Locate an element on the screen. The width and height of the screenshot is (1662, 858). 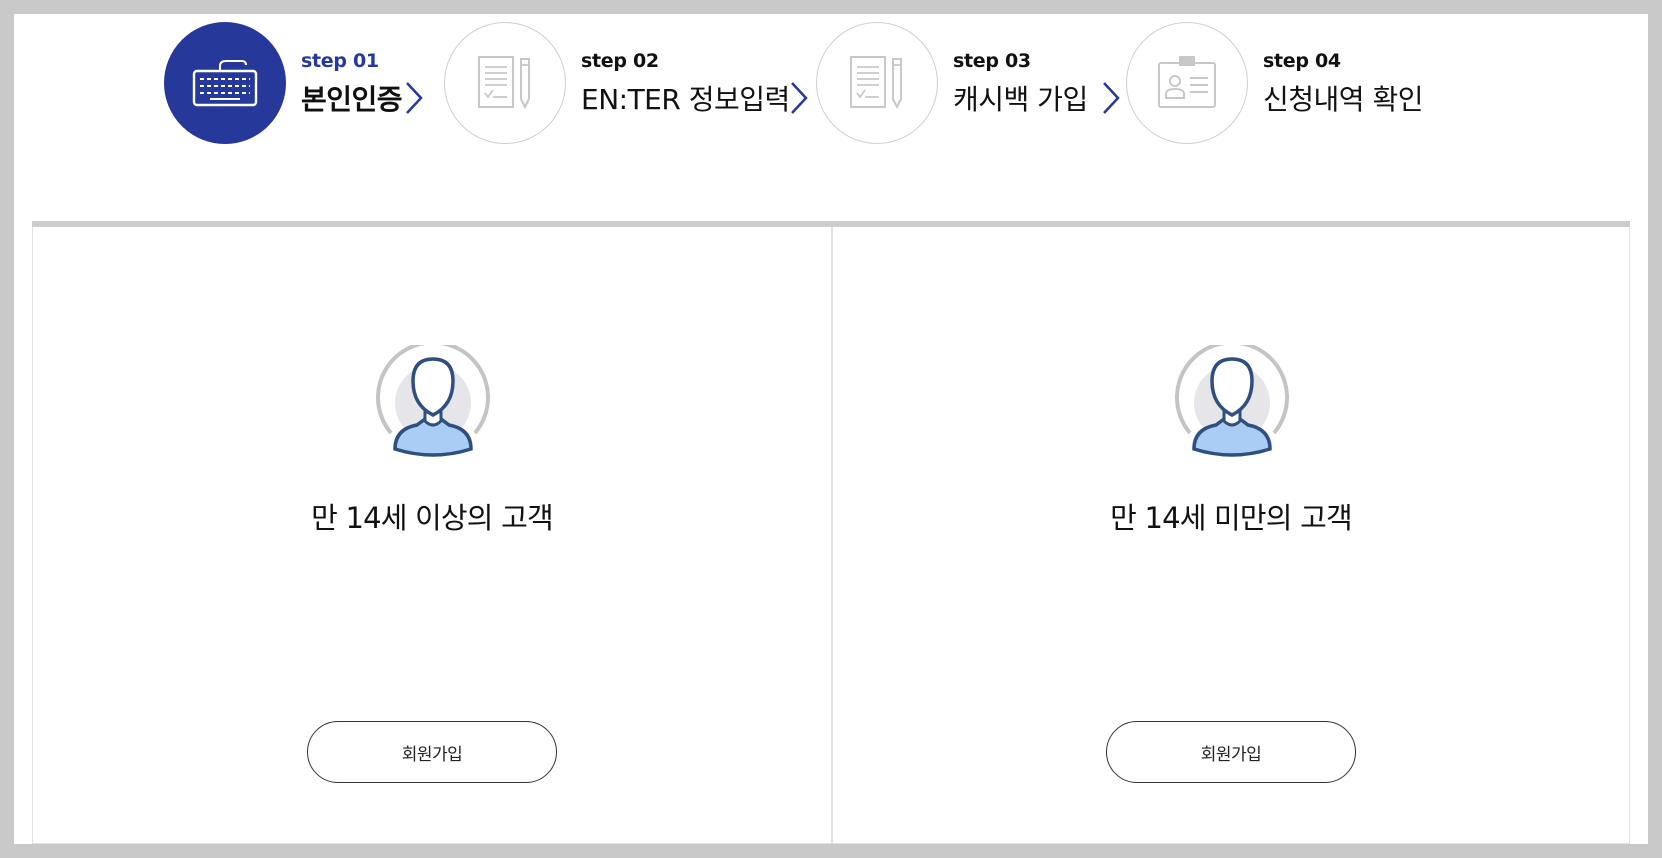
step-1-circle is located at coordinates (225, 83).